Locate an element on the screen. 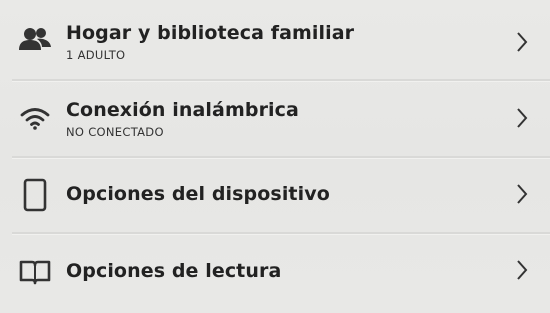 The width and height of the screenshot is (550, 313). menu-item-subtitle: NO CONECTADO is located at coordinates (115, 132).